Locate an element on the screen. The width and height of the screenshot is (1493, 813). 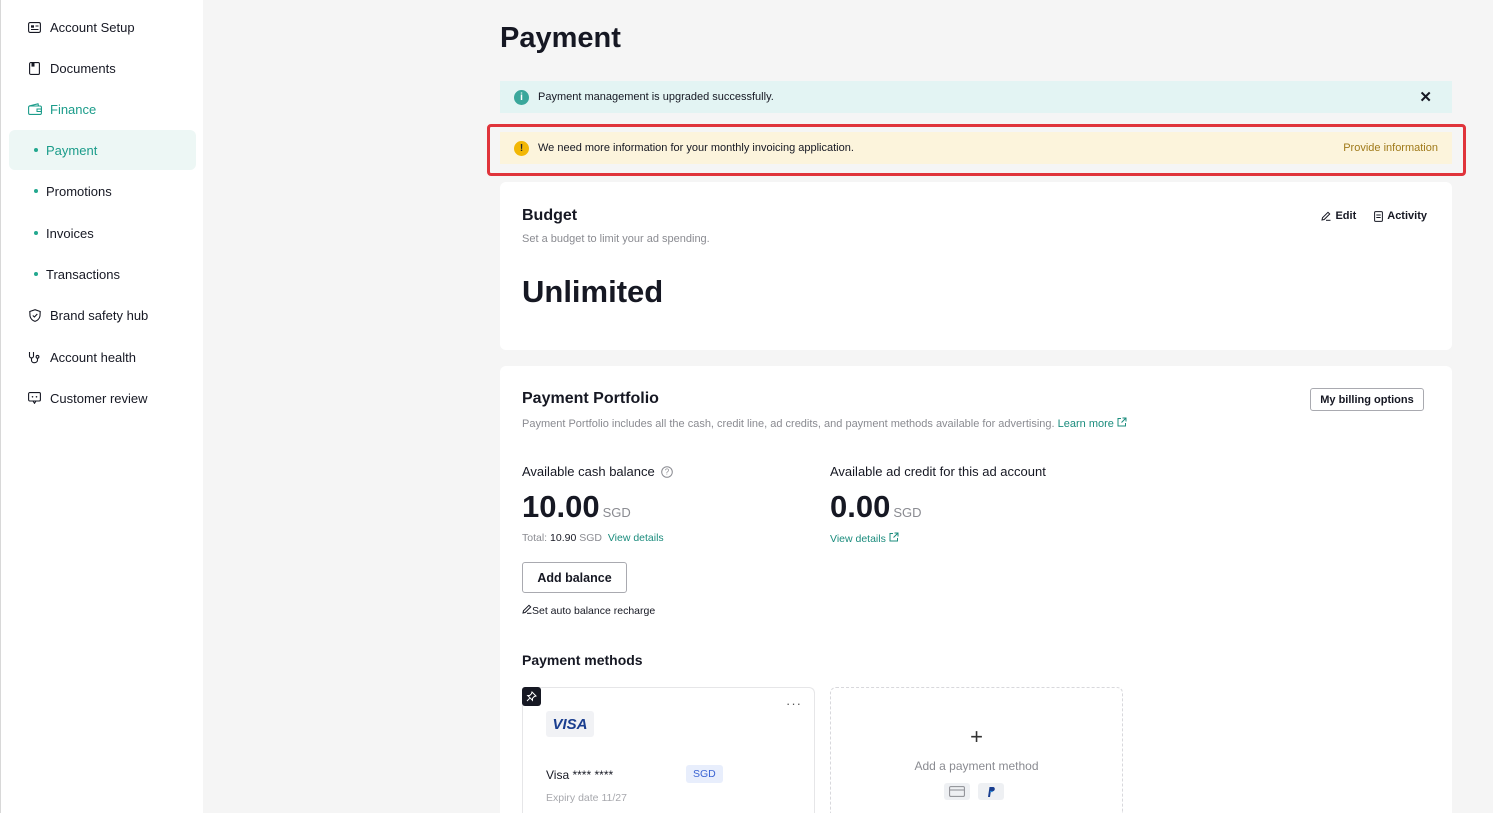
payment-type-icons is located at coordinates (974, 791).